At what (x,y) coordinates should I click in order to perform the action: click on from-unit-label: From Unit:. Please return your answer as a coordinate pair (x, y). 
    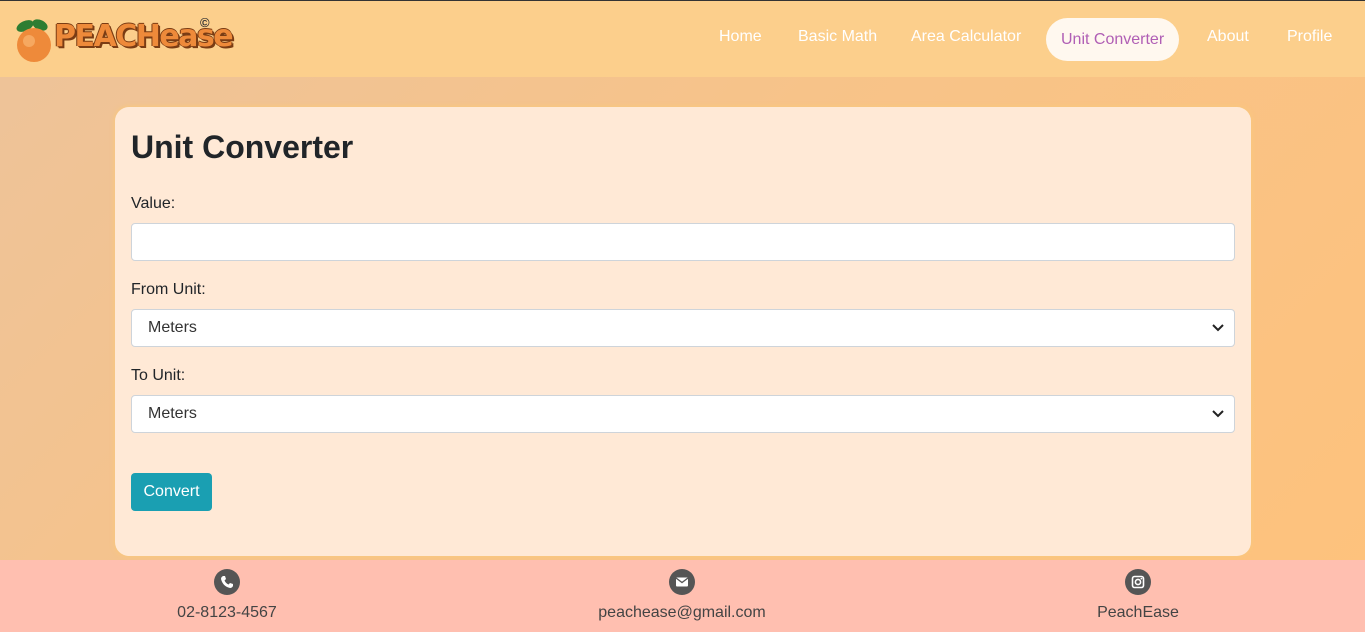
    Looking at the image, I should click on (168, 289).